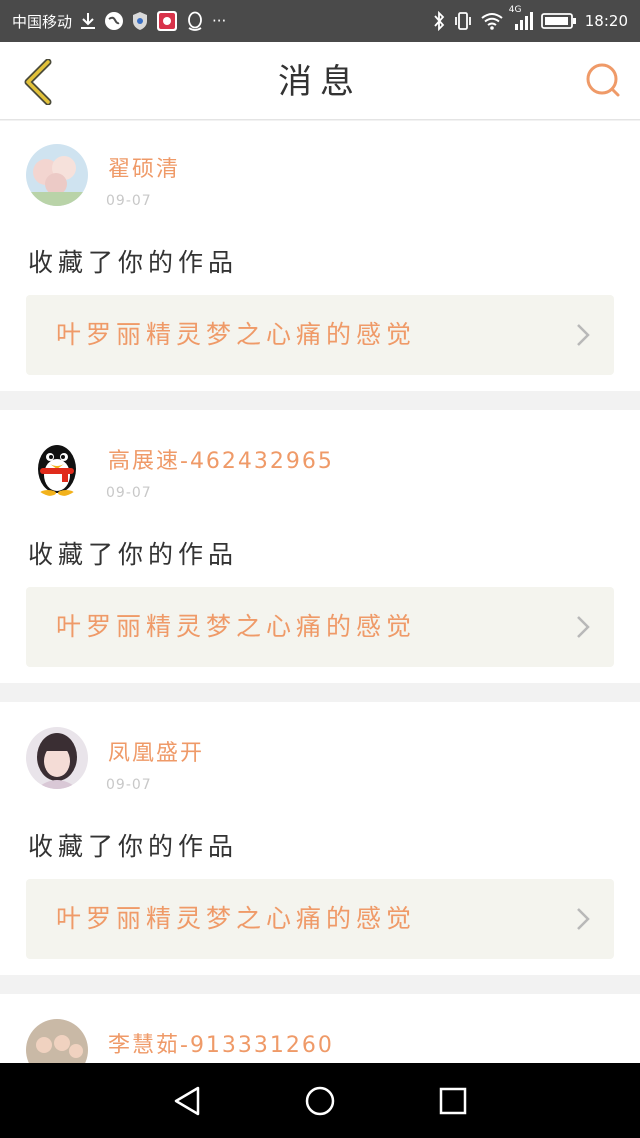  What do you see at coordinates (463, 21) in the screenshot?
I see `vibrate-icon` at bounding box center [463, 21].